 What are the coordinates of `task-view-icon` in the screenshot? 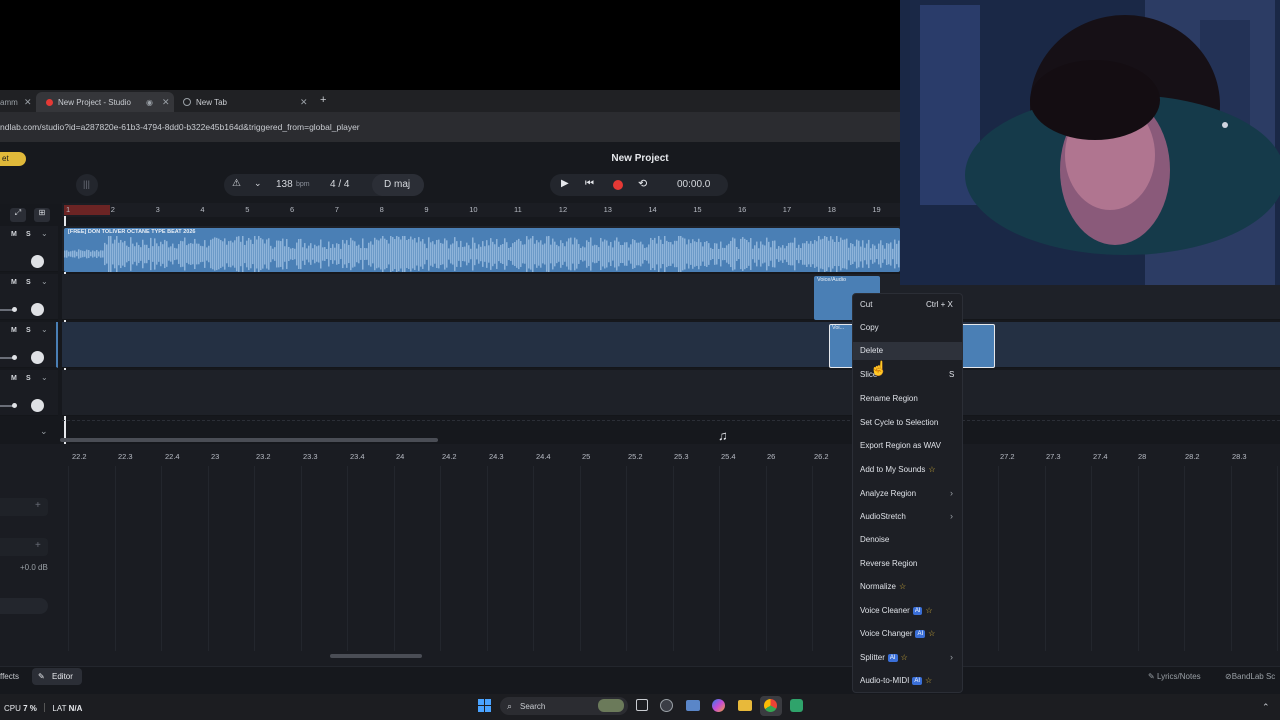 It's located at (642, 705).